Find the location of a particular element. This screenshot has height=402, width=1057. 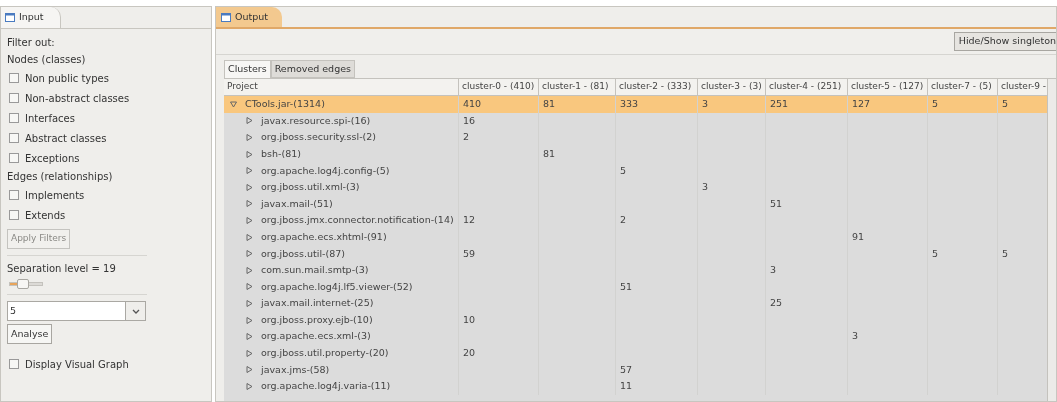

group-heading: Edges (relationships) is located at coordinates (60, 177).